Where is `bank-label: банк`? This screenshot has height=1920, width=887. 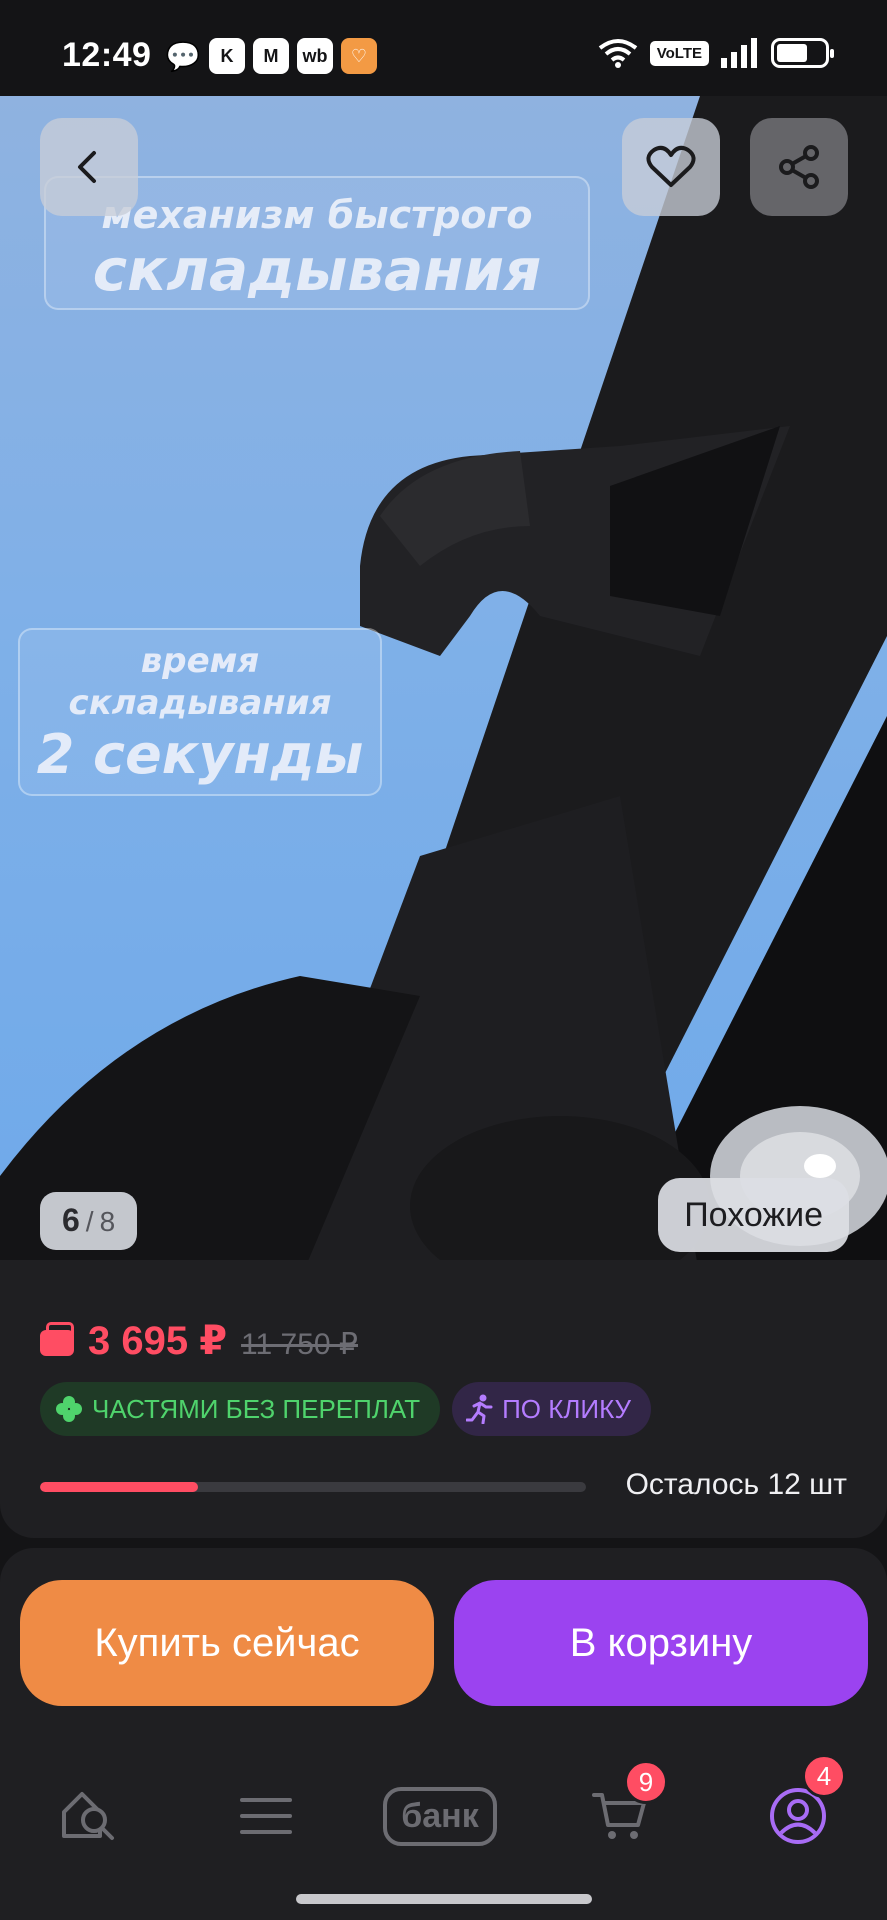
bank-label: банк is located at coordinates (440, 1816).